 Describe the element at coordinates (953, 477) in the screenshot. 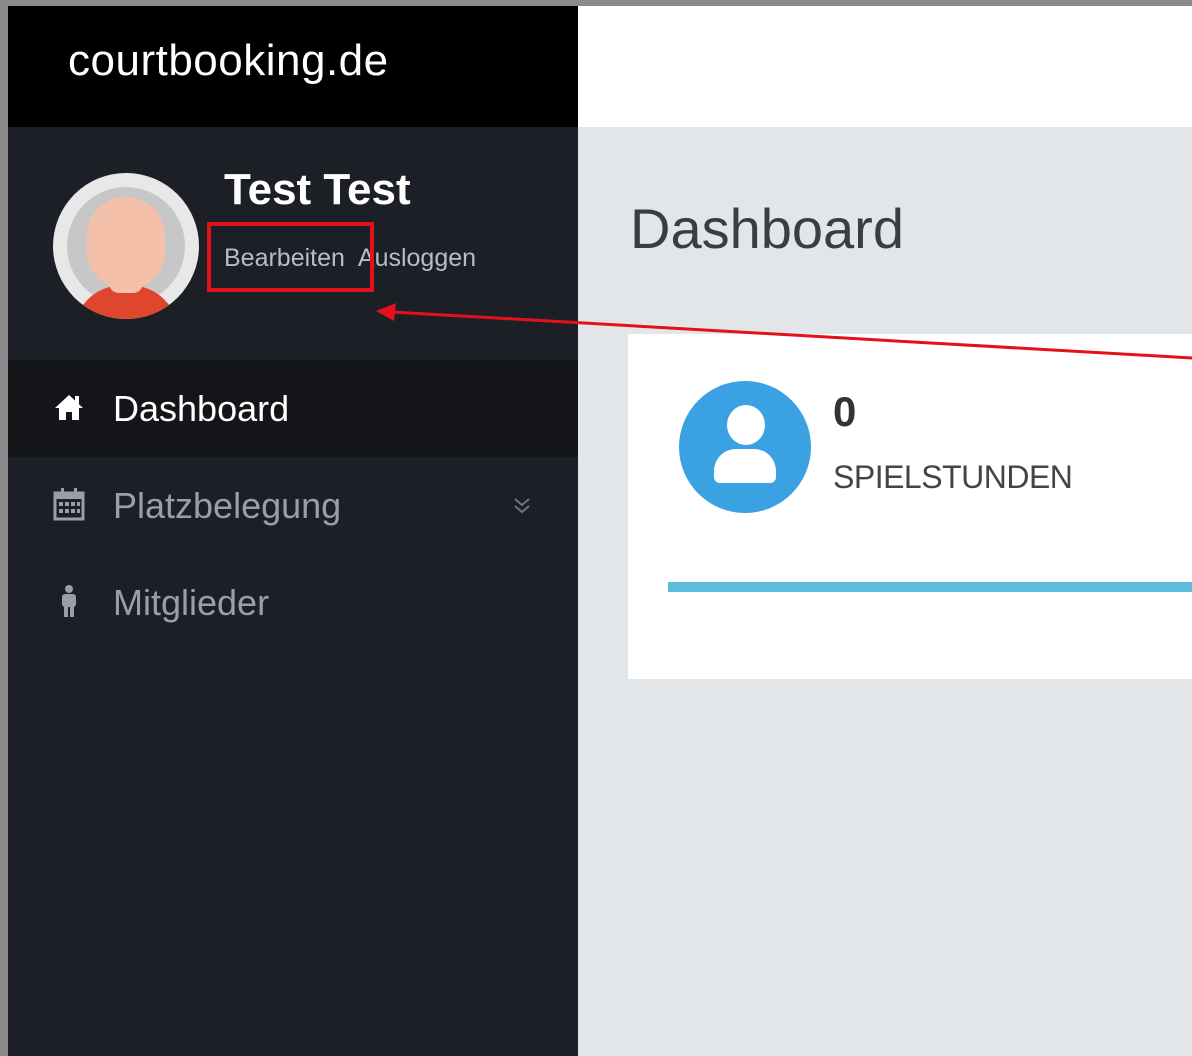

I see `stat-label: SPIELSTUNDEN` at that location.